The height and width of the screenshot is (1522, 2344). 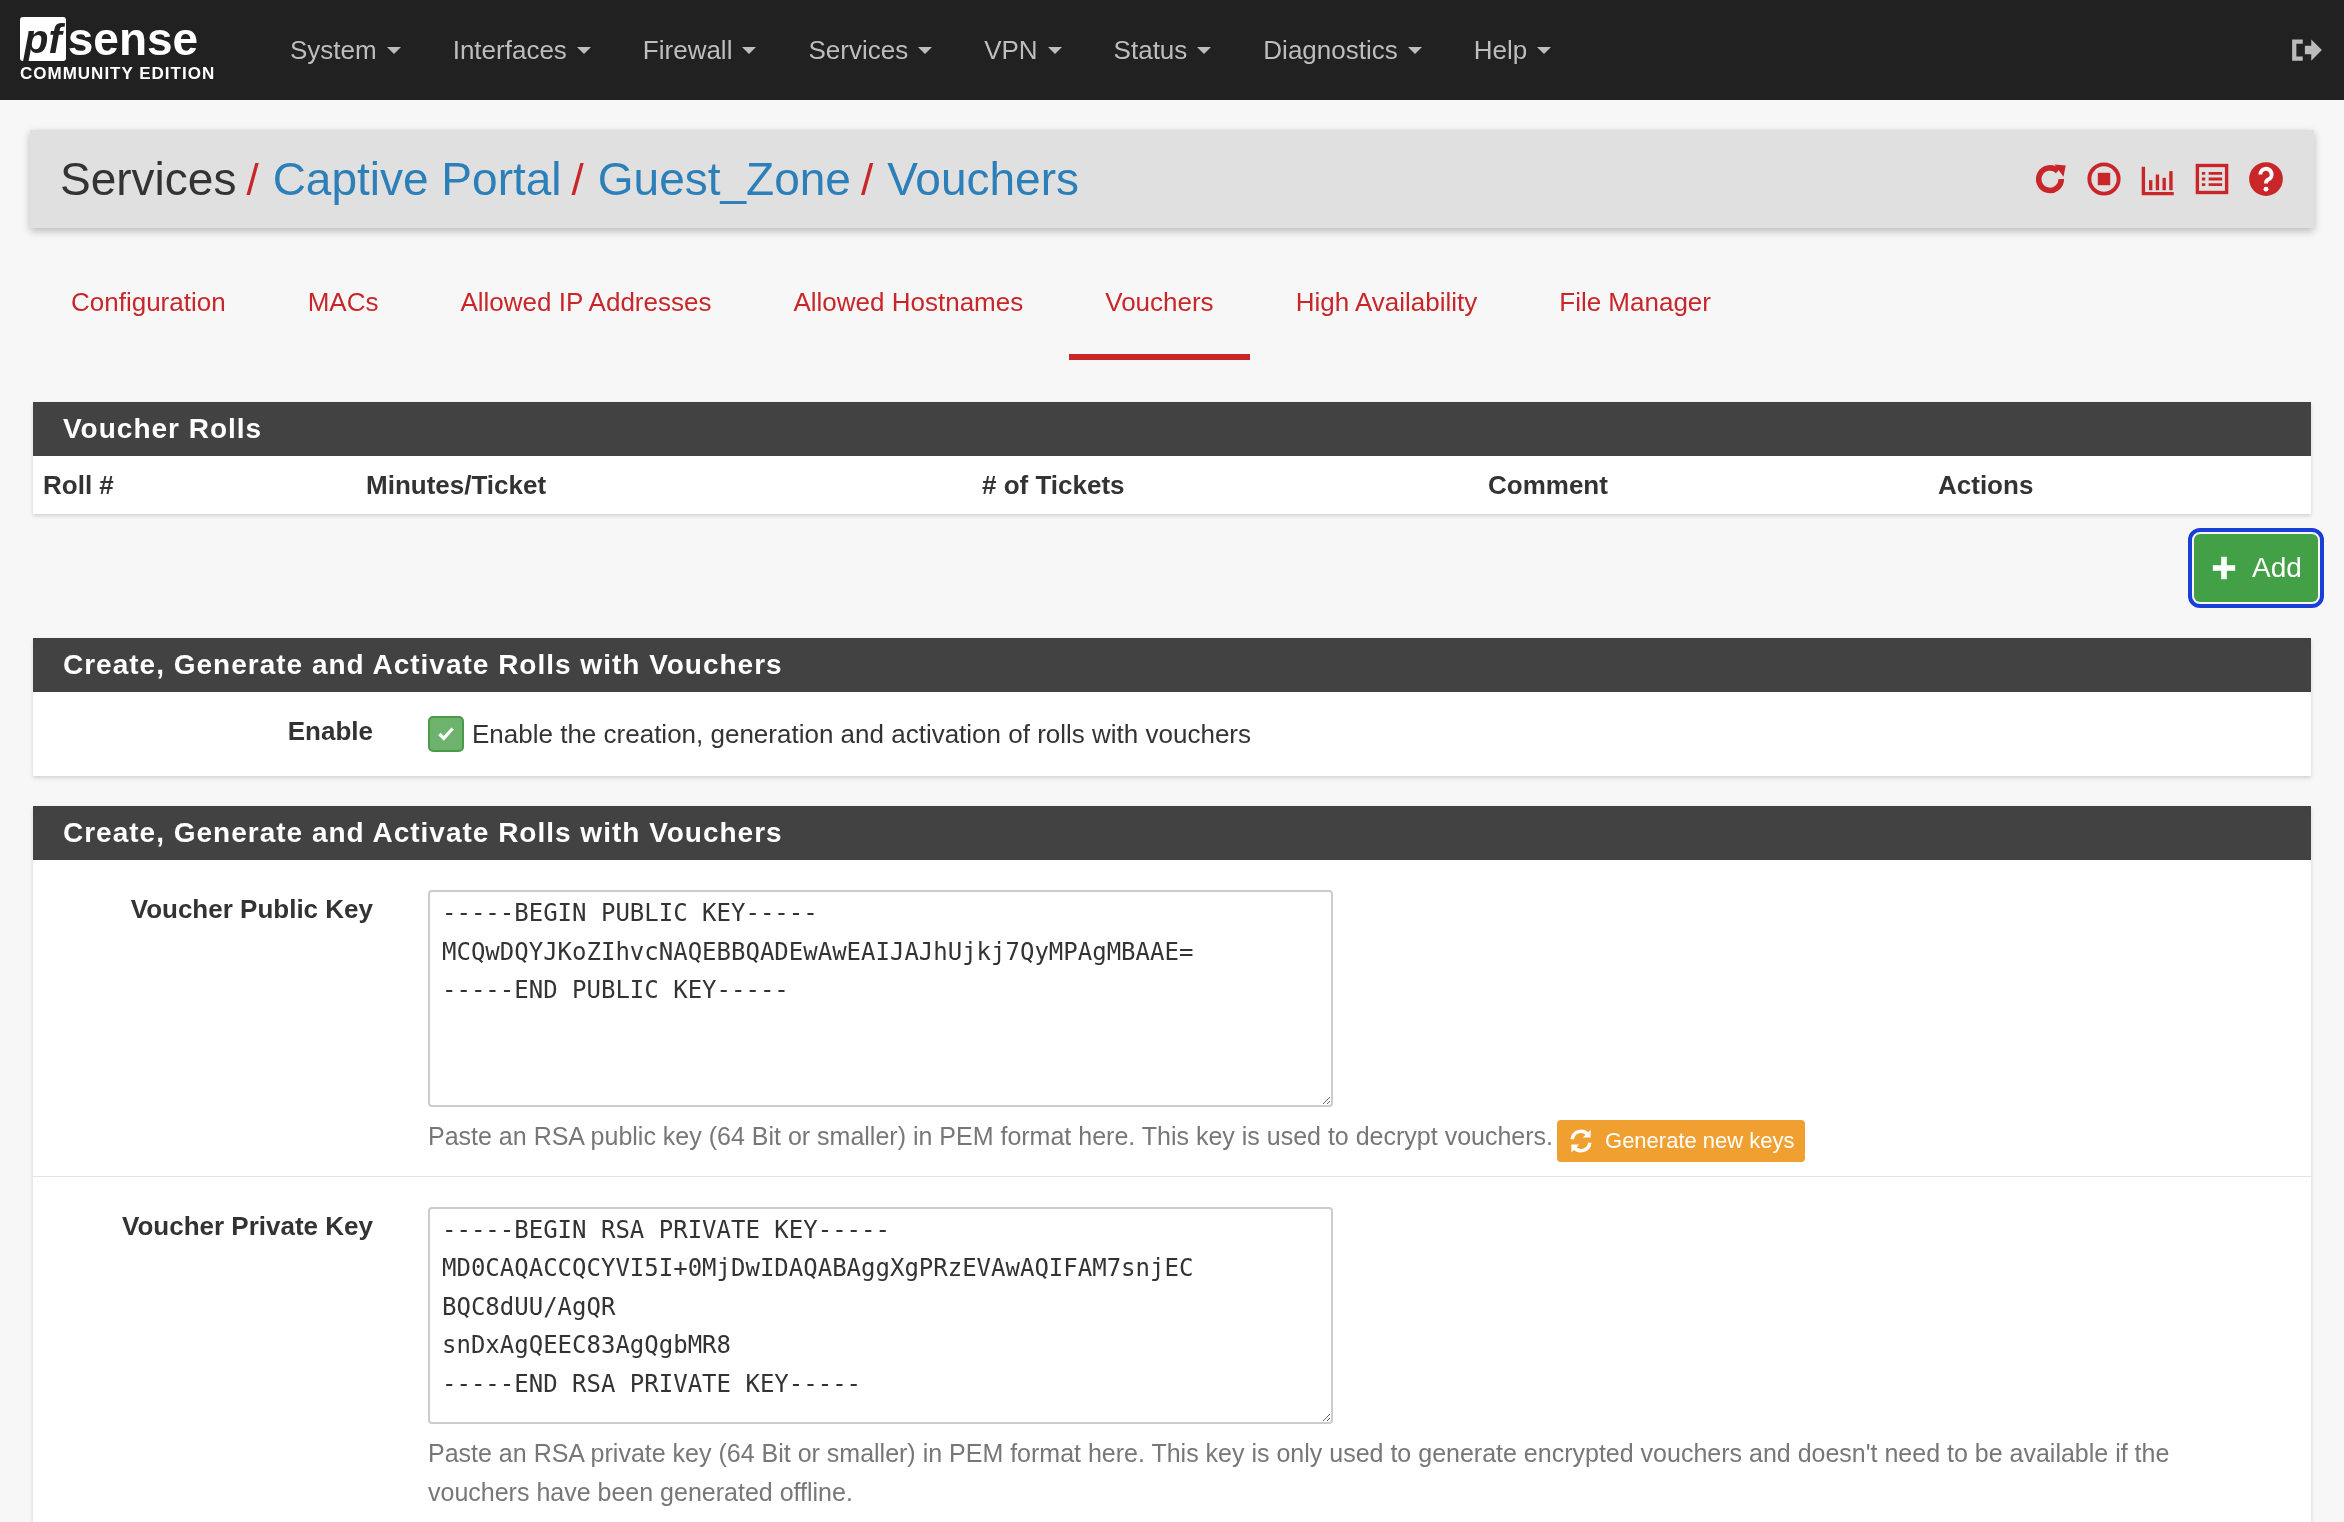 I want to click on nav-menu-item: Status, so click(x=1162, y=50).